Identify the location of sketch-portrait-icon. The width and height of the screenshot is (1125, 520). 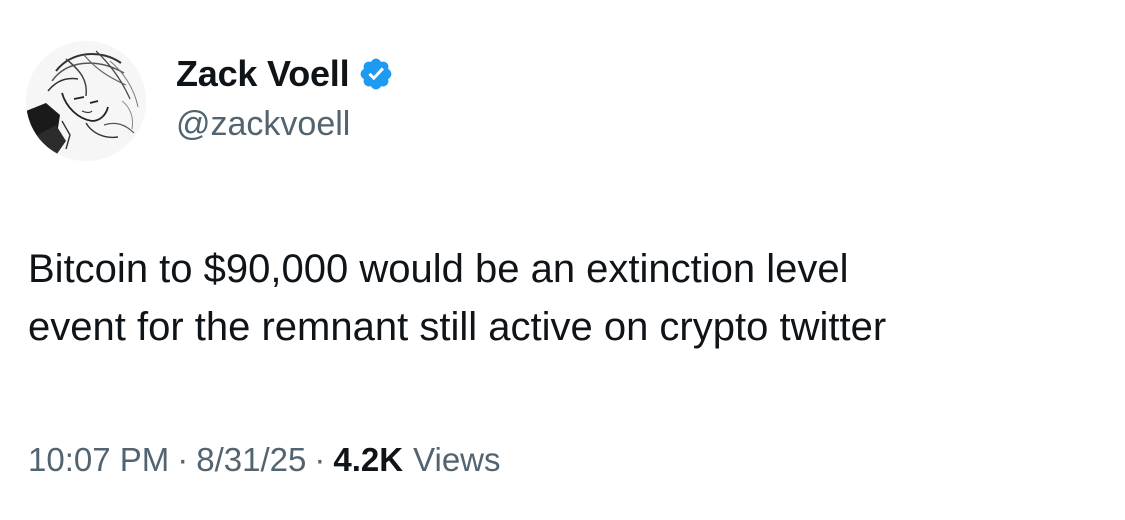
(86, 101).